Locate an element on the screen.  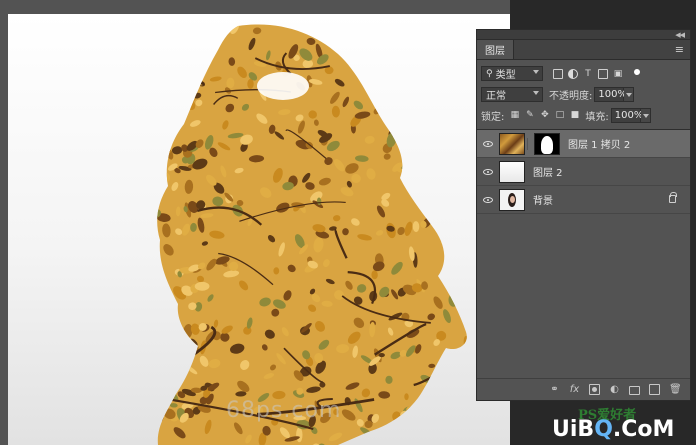
branch-stroke is located at coordinates (181, 58).